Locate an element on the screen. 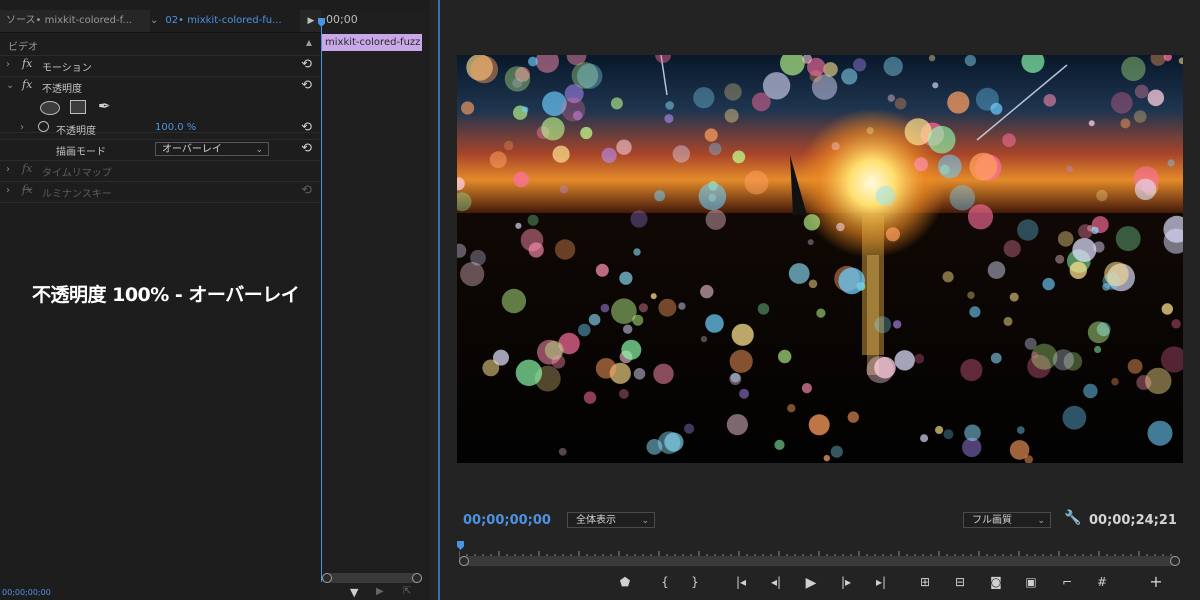 Image resolution: width=1200 pixels, height=600 pixels. mask-tools: ✒ is located at coordinates (85, 106).